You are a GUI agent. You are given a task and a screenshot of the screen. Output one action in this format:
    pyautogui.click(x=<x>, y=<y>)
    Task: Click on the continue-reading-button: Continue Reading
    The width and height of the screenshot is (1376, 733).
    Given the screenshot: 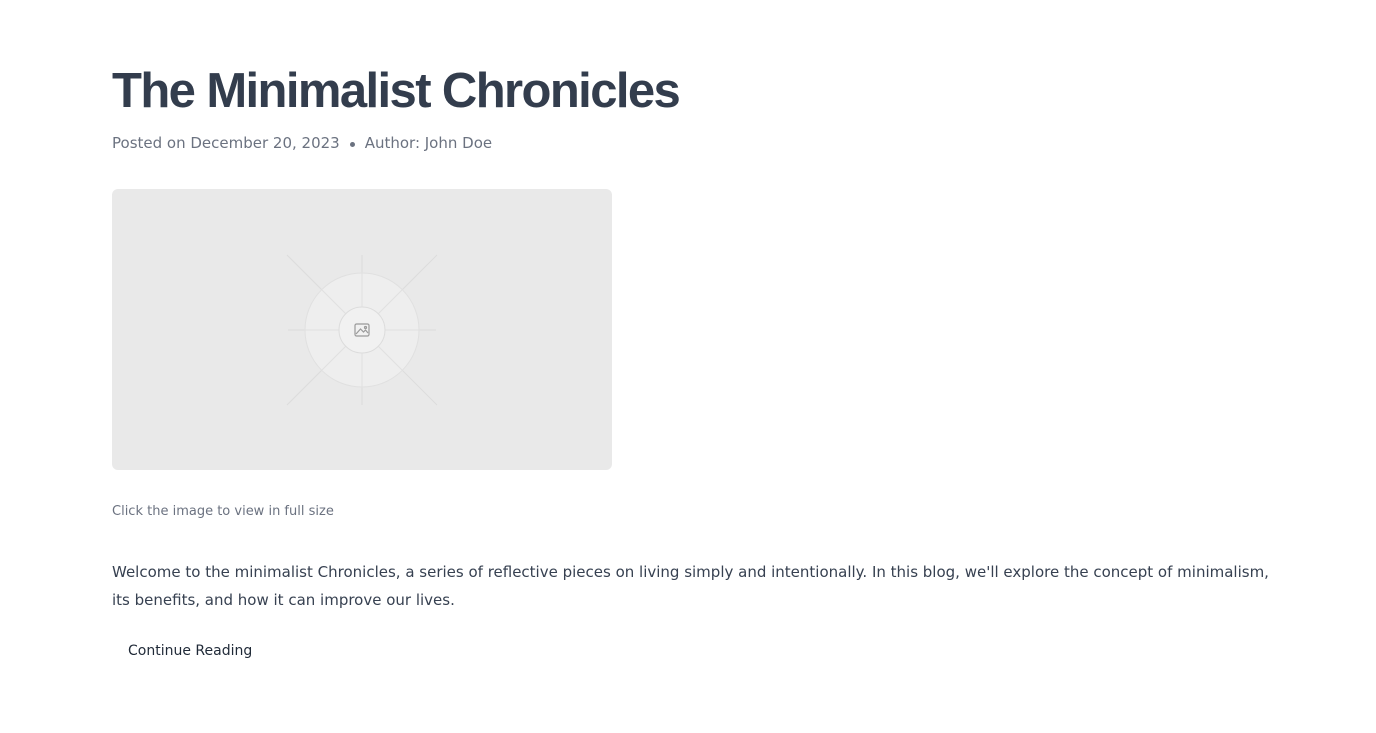 What is the action you would take?
    pyautogui.click(x=190, y=651)
    